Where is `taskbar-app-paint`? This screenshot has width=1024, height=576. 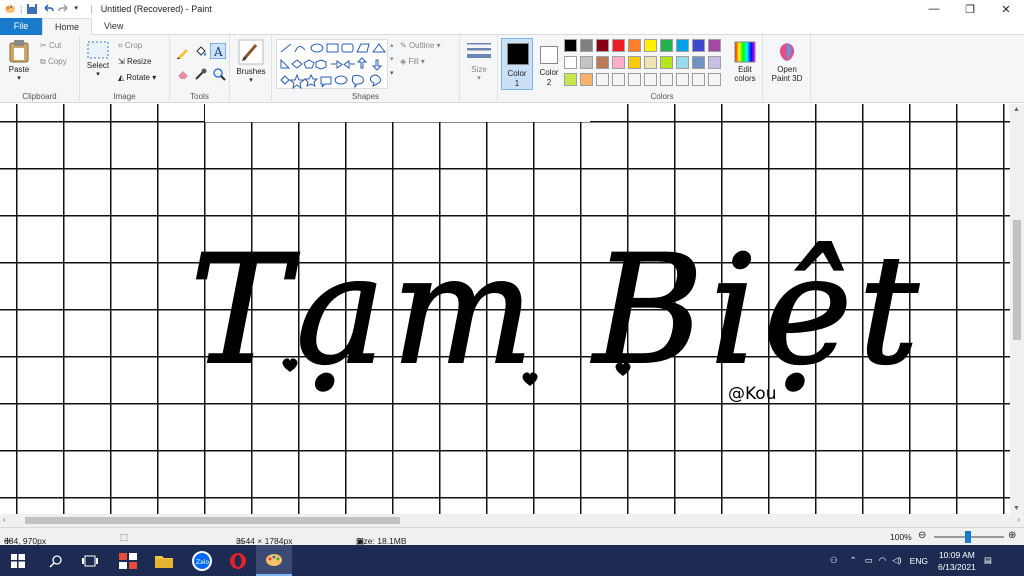 taskbar-app-paint is located at coordinates (274, 560).